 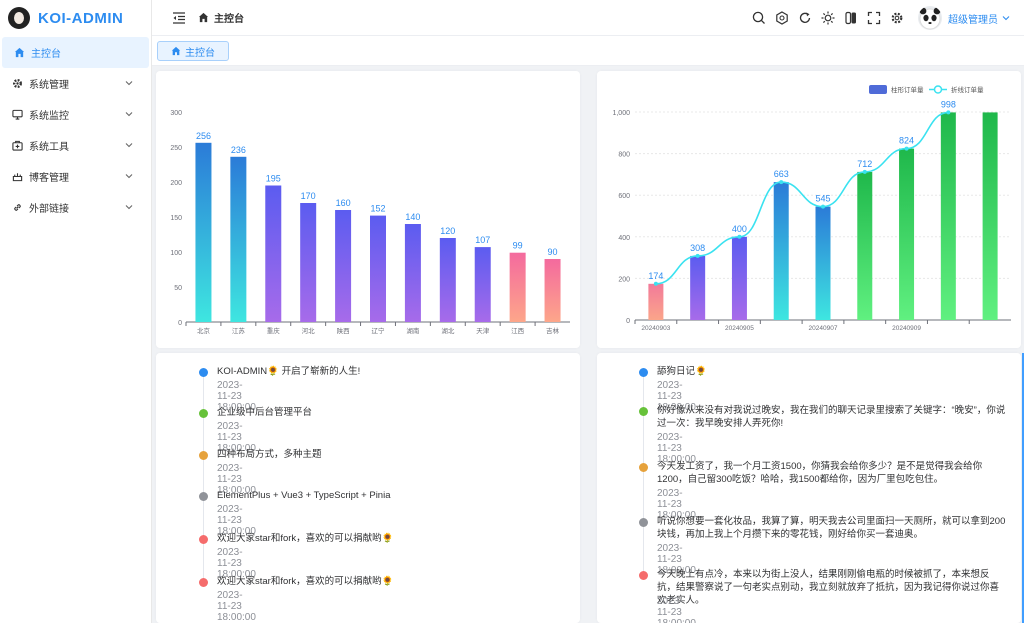 I want to click on x-tick-label: 辽宁, so click(x=379, y=330).